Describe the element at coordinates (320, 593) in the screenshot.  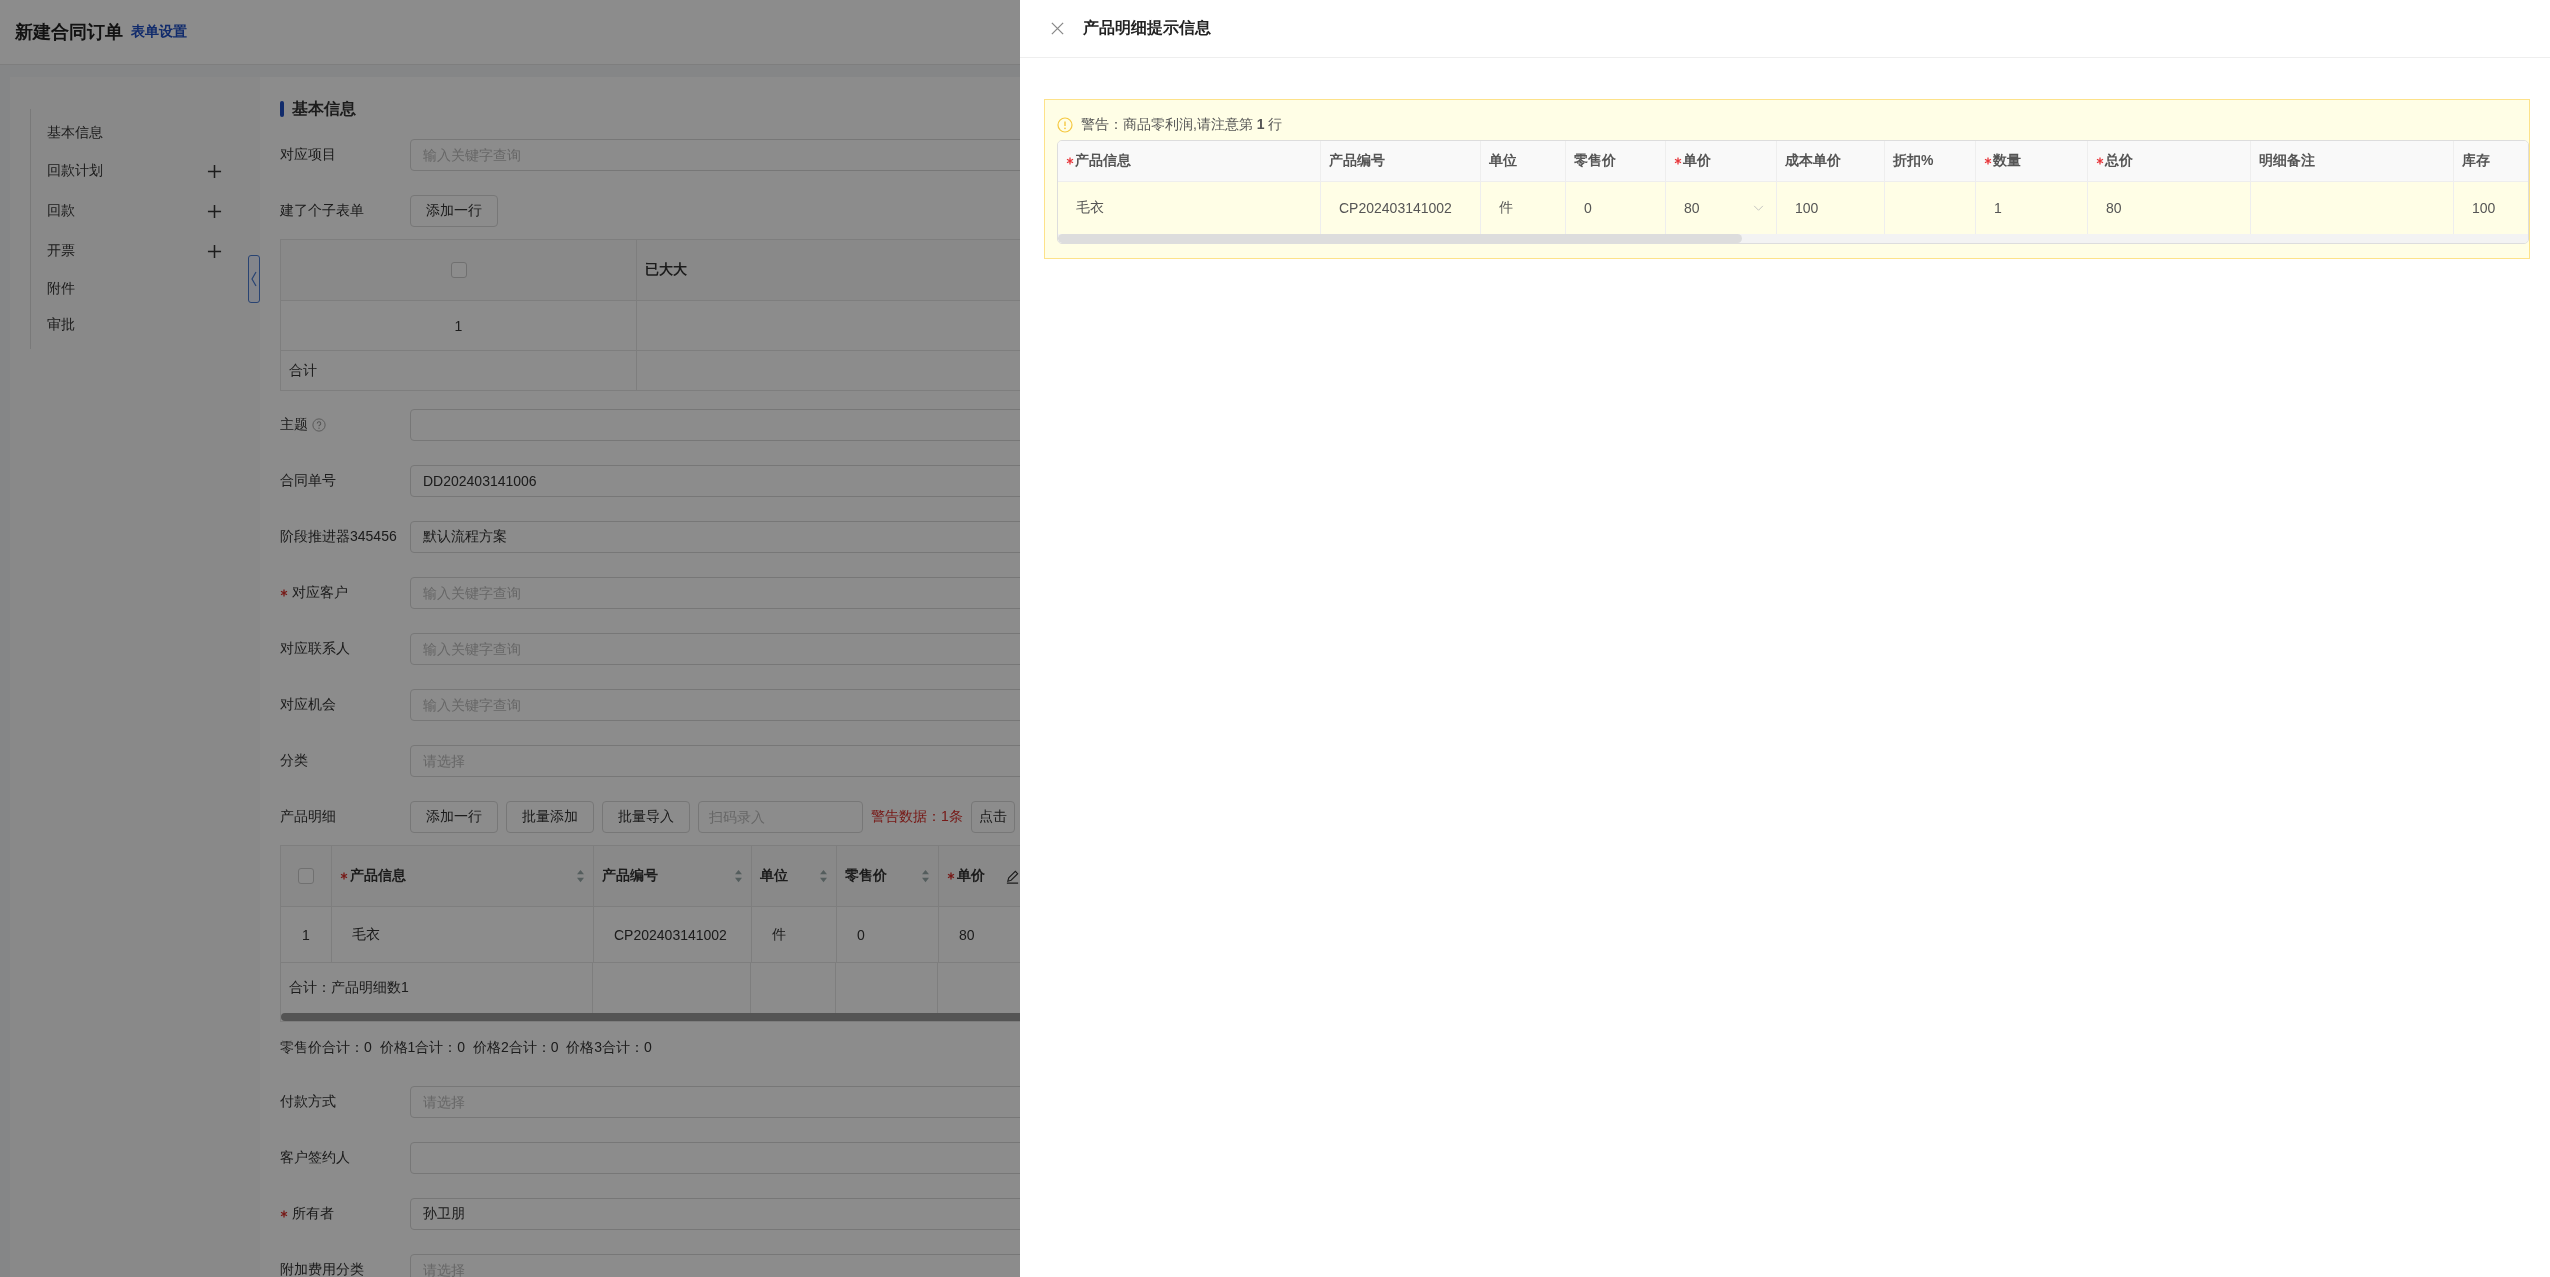
I see `field-label: 对应客户` at that location.